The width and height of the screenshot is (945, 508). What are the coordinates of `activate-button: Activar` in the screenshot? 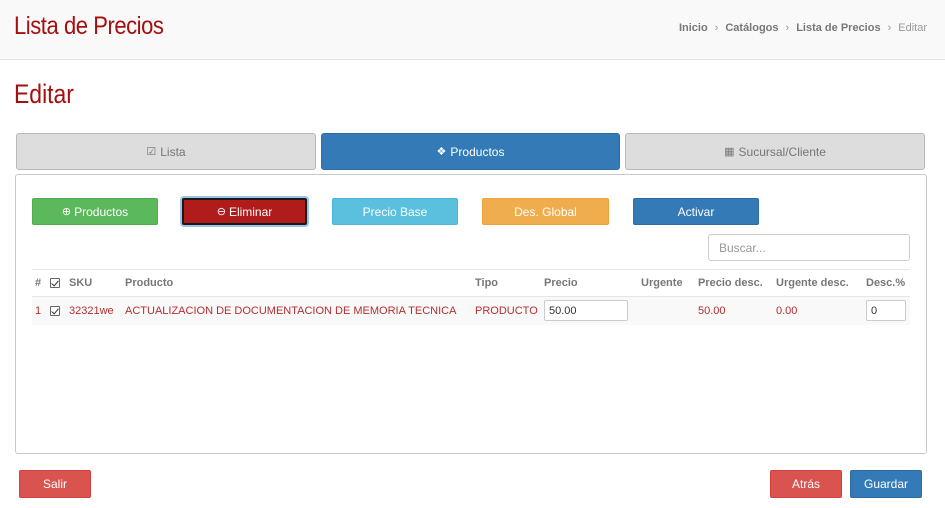 It's located at (696, 211).